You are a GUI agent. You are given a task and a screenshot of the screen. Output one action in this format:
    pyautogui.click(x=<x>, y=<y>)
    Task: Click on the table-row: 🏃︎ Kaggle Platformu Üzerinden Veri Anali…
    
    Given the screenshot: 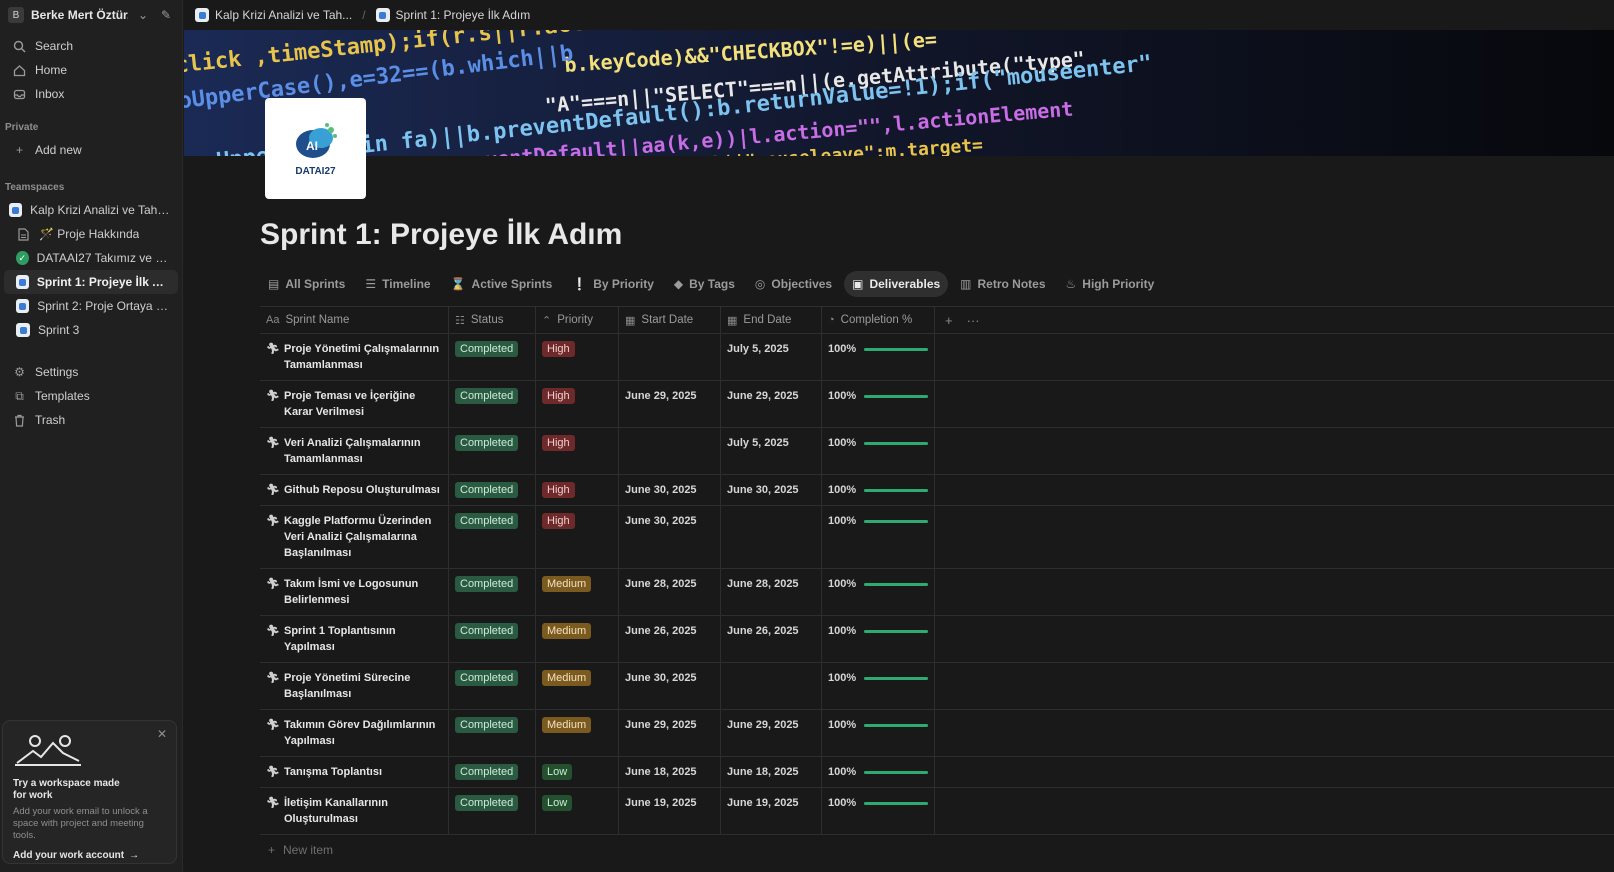 What is the action you would take?
    pyautogui.click(x=937, y=537)
    